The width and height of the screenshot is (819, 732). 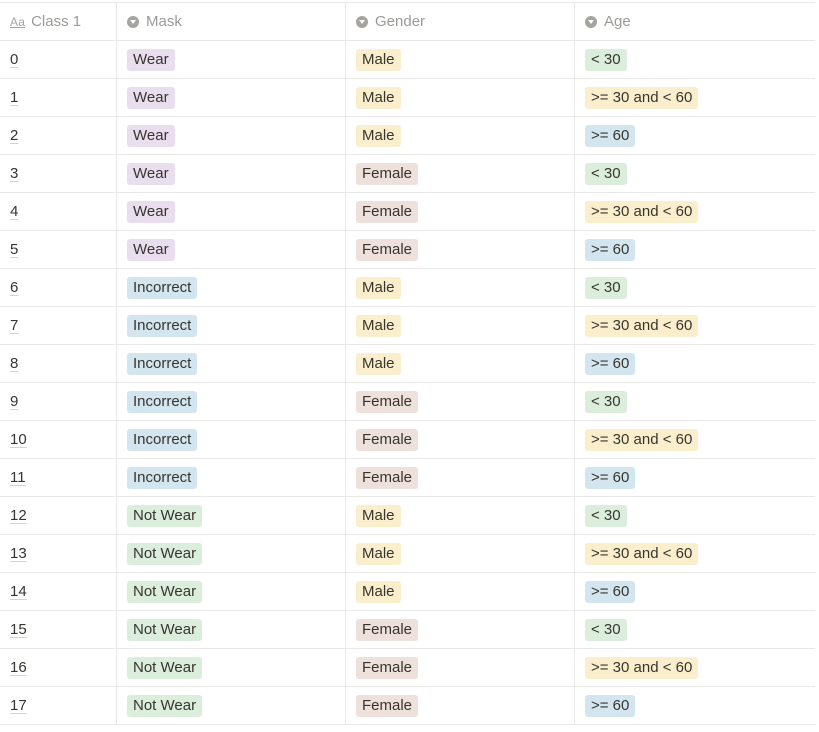 I want to click on gender-tag: Male, so click(x=378, y=325).